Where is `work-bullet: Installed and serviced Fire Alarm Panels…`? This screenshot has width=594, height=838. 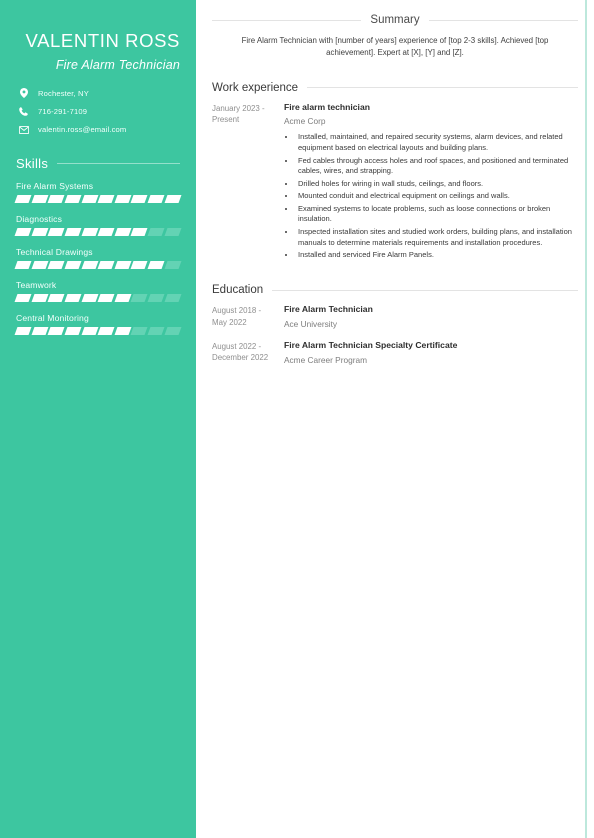
work-bullet: Installed and serviced Fire Alarm Panels… is located at coordinates (437, 255).